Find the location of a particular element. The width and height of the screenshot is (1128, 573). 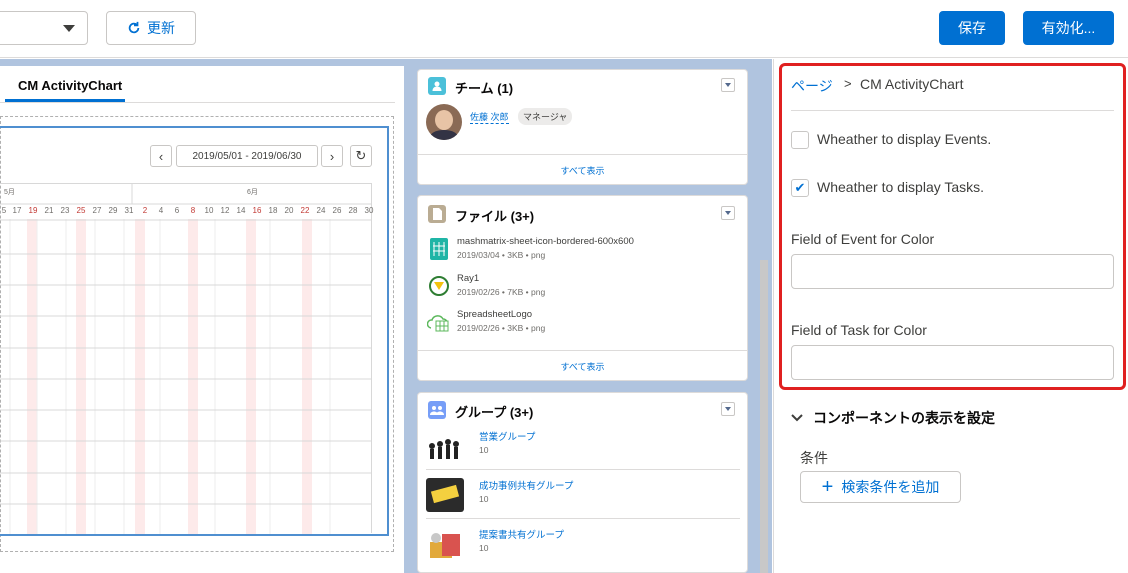

visibility-header-label: コンポーネントの表示を設定 is located at coordinates (904, 418).